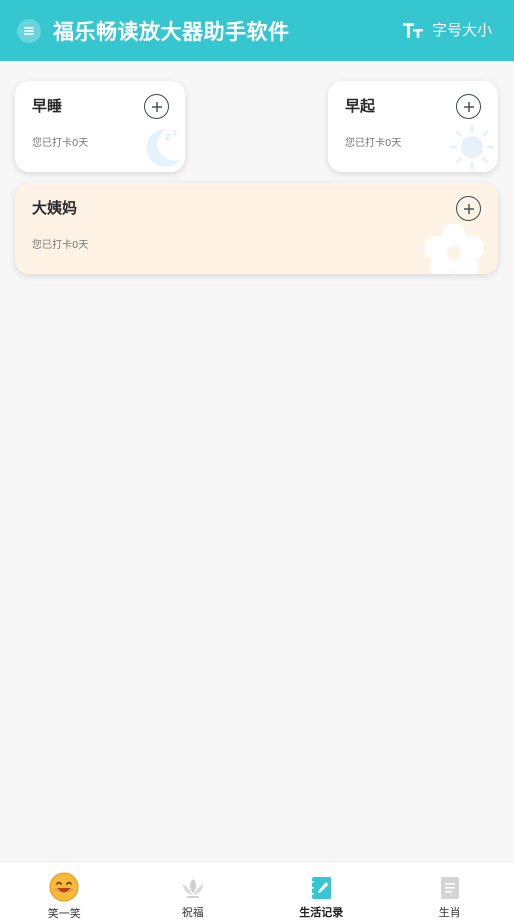  I want to click on card-period: 大姨妈 您已打卡0天, so click(256, 228).